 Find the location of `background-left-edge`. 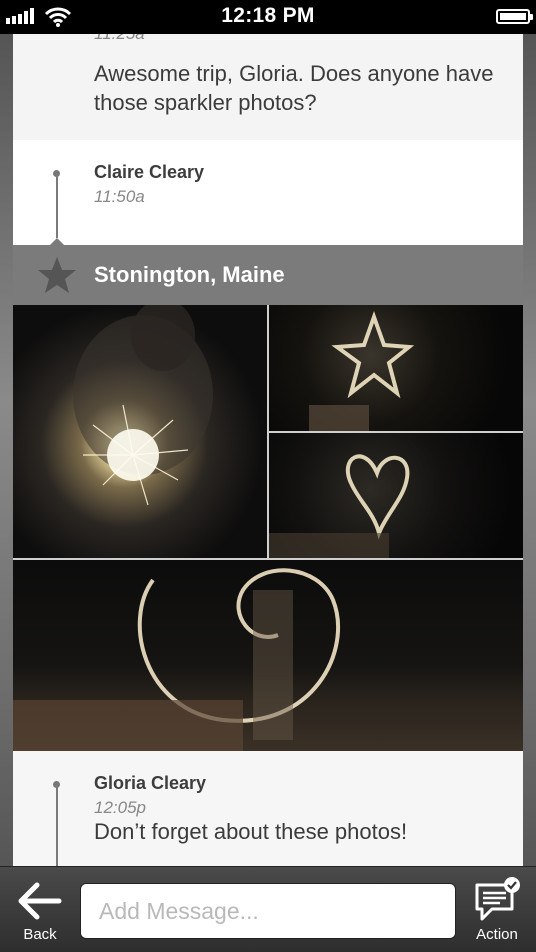

background-left-edge is located at coordinates (6, 493).